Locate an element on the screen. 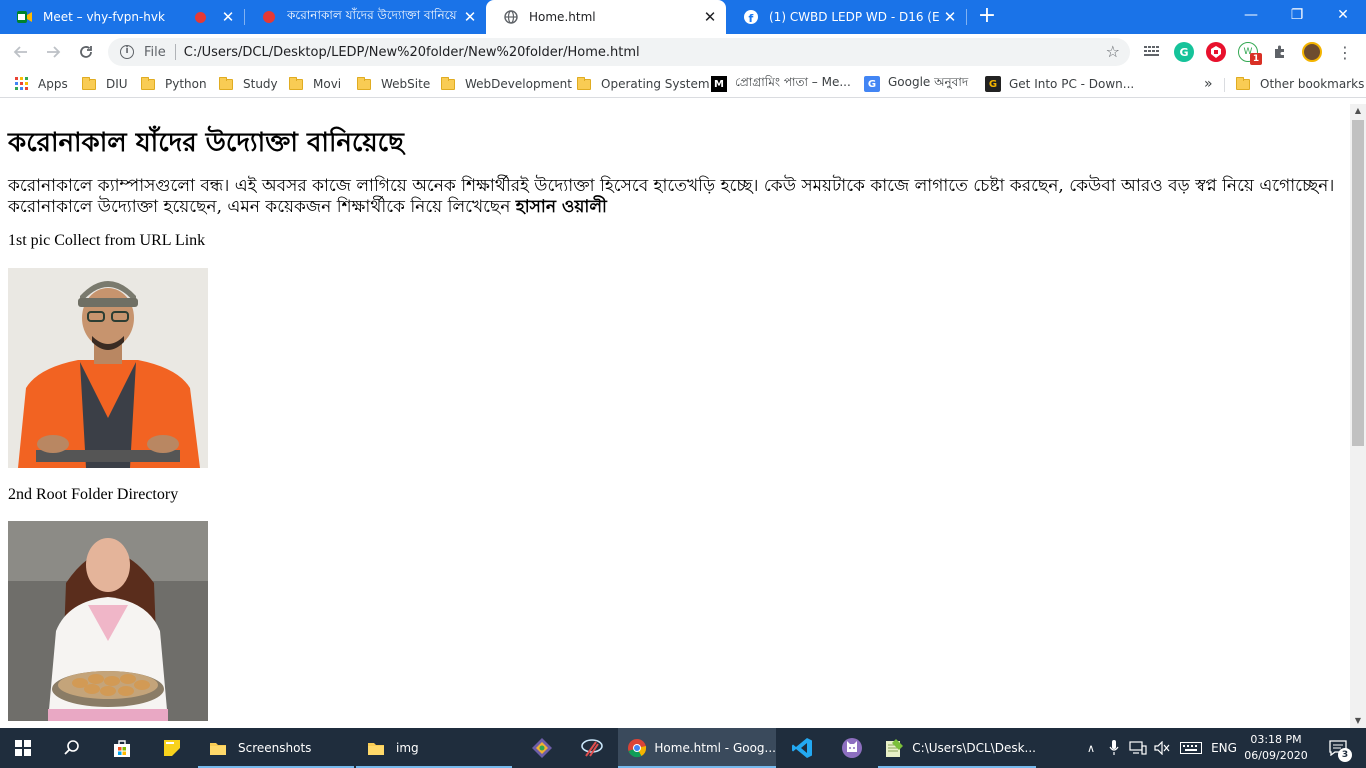 This screenshot has height=768, width=1366. back-button is located at coordinates (21, 52).